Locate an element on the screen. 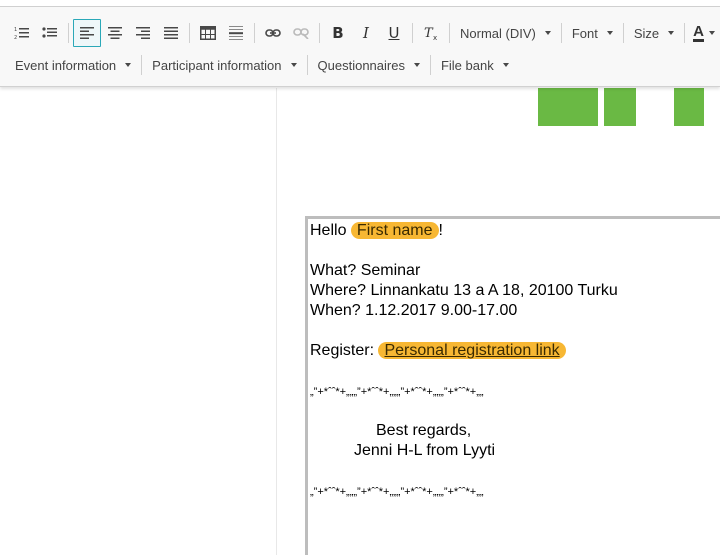 The image size is (720, 555). svg-text: x is located at coordinates (435, 37).